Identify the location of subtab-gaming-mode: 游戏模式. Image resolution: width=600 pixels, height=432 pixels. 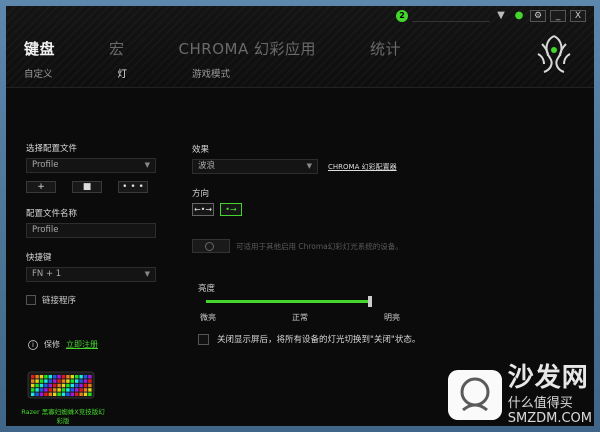
(211, 73).